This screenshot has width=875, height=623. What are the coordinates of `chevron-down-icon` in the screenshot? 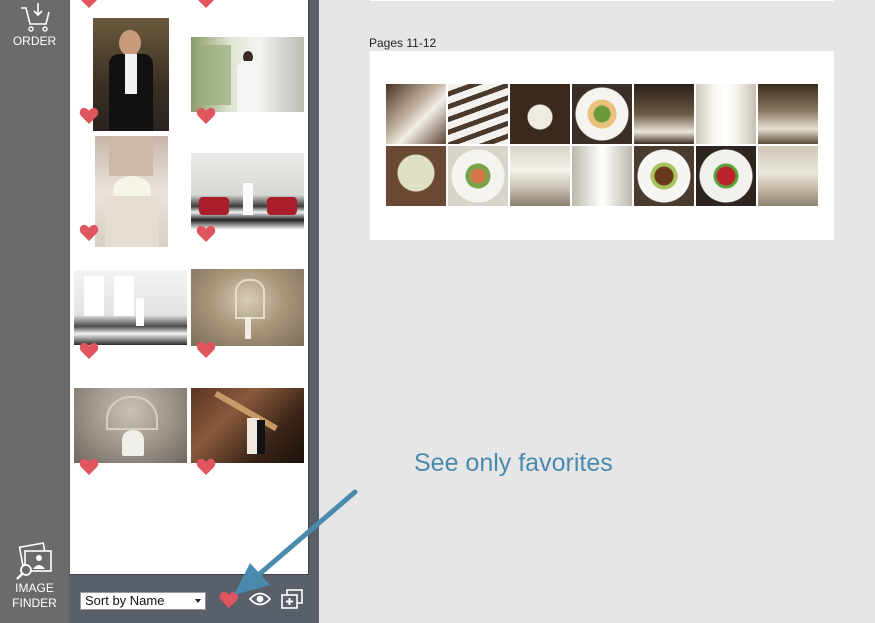 It's located at (198, 601).